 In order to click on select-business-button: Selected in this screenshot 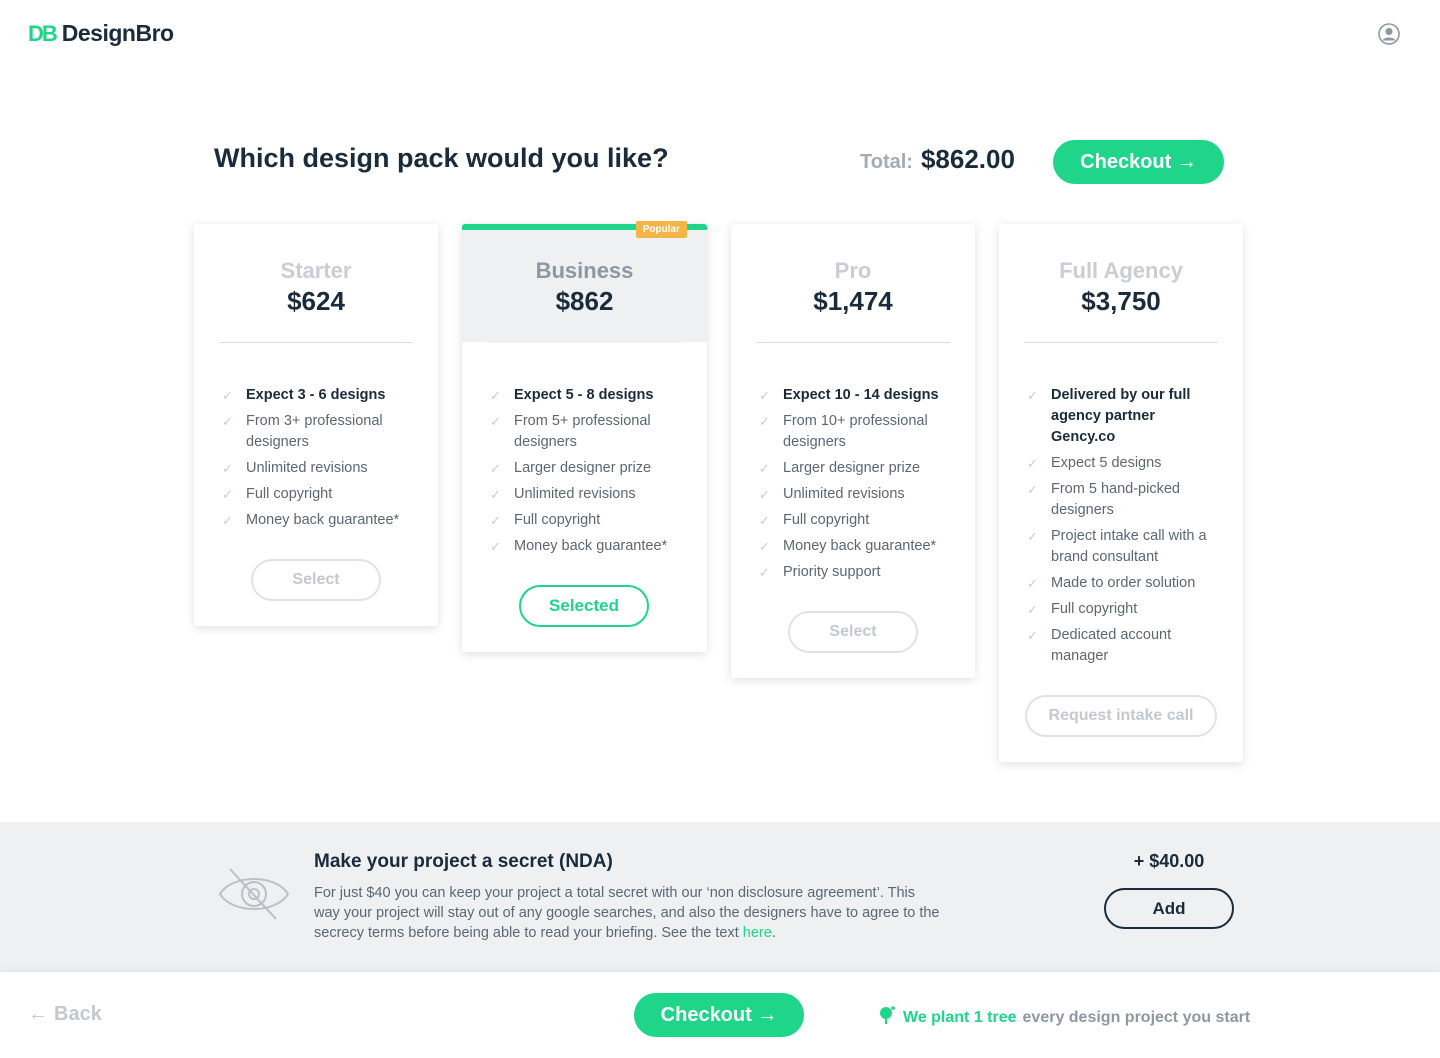, I will do `click(584, 606)`.